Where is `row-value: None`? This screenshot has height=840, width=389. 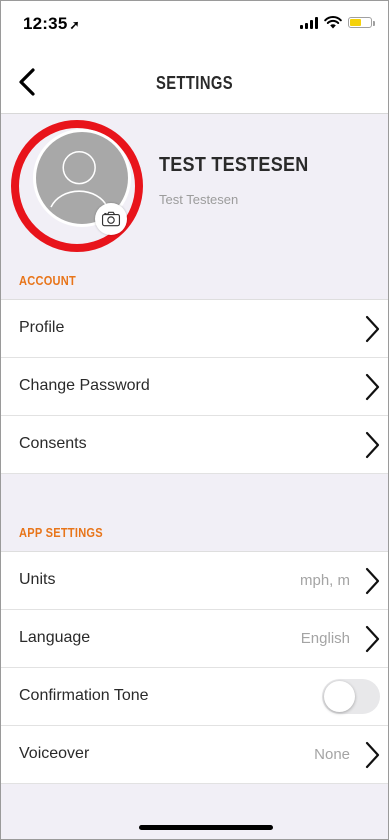
row-value: None is located at coordinates (332, 754).